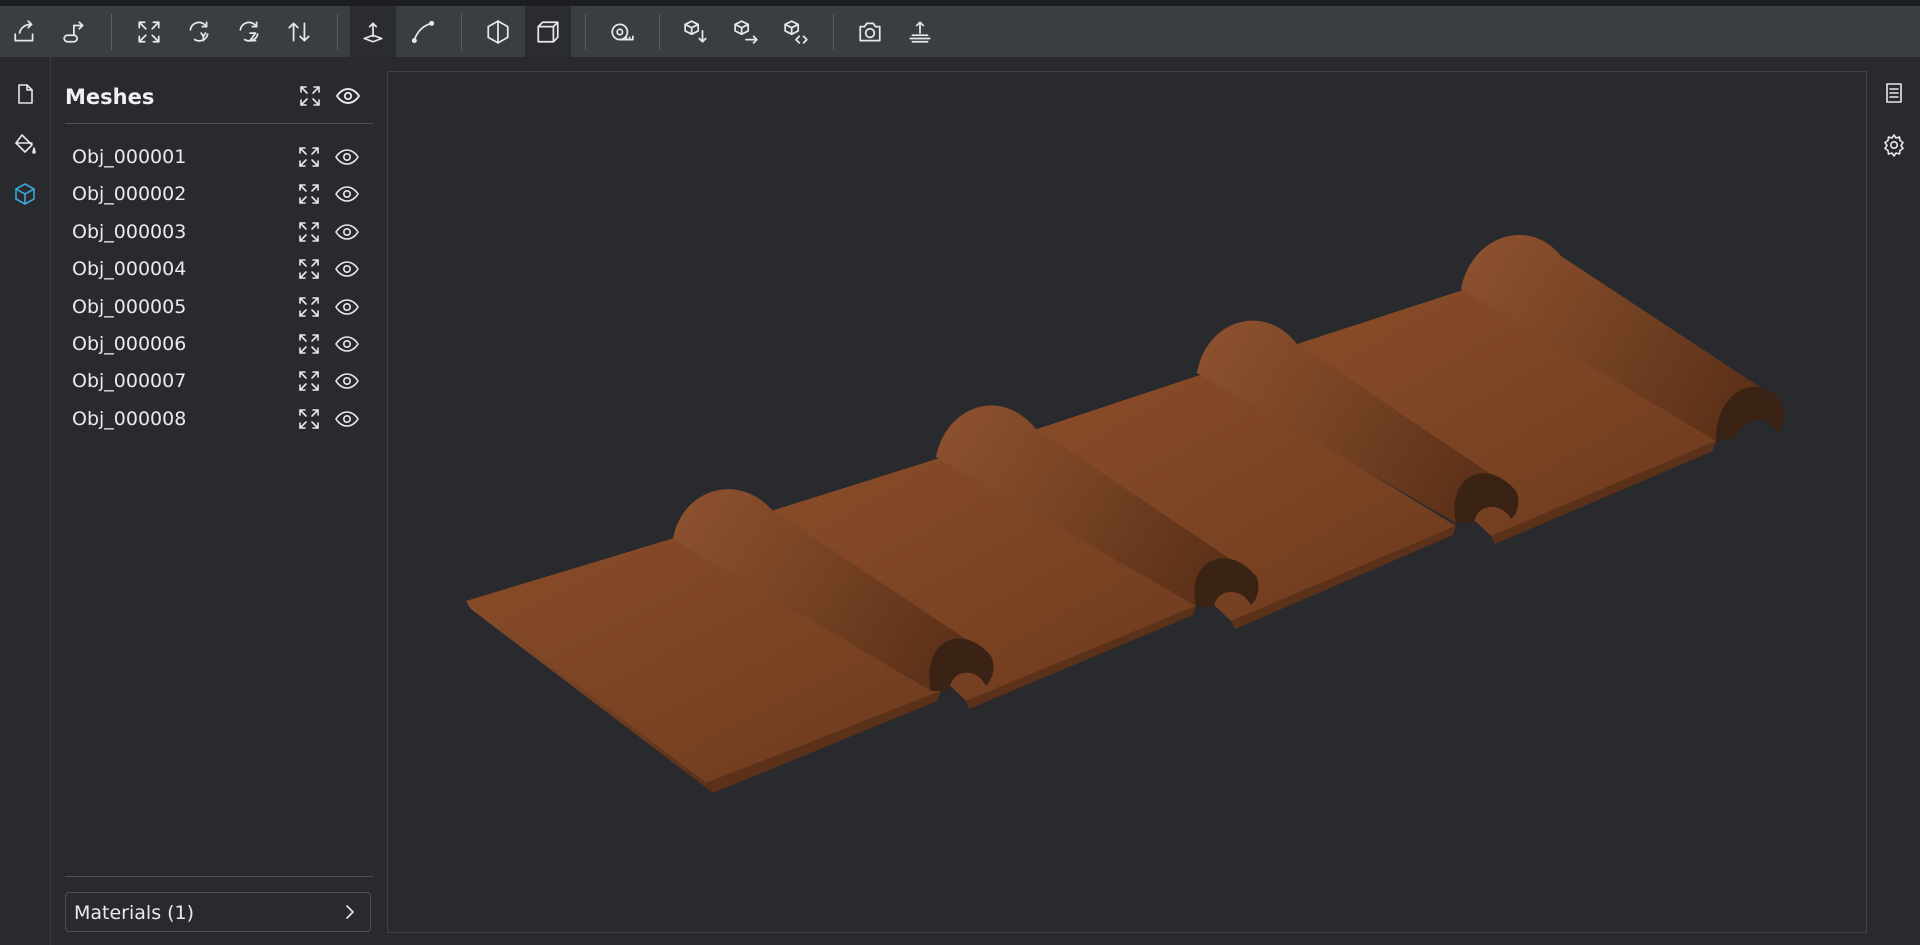 The height and width of the screenshot is (945, 1920). What do you see at coordinates (622, 31) in the screenshot?
I see `measure-tape-icon` at bounding box center [622, 31].